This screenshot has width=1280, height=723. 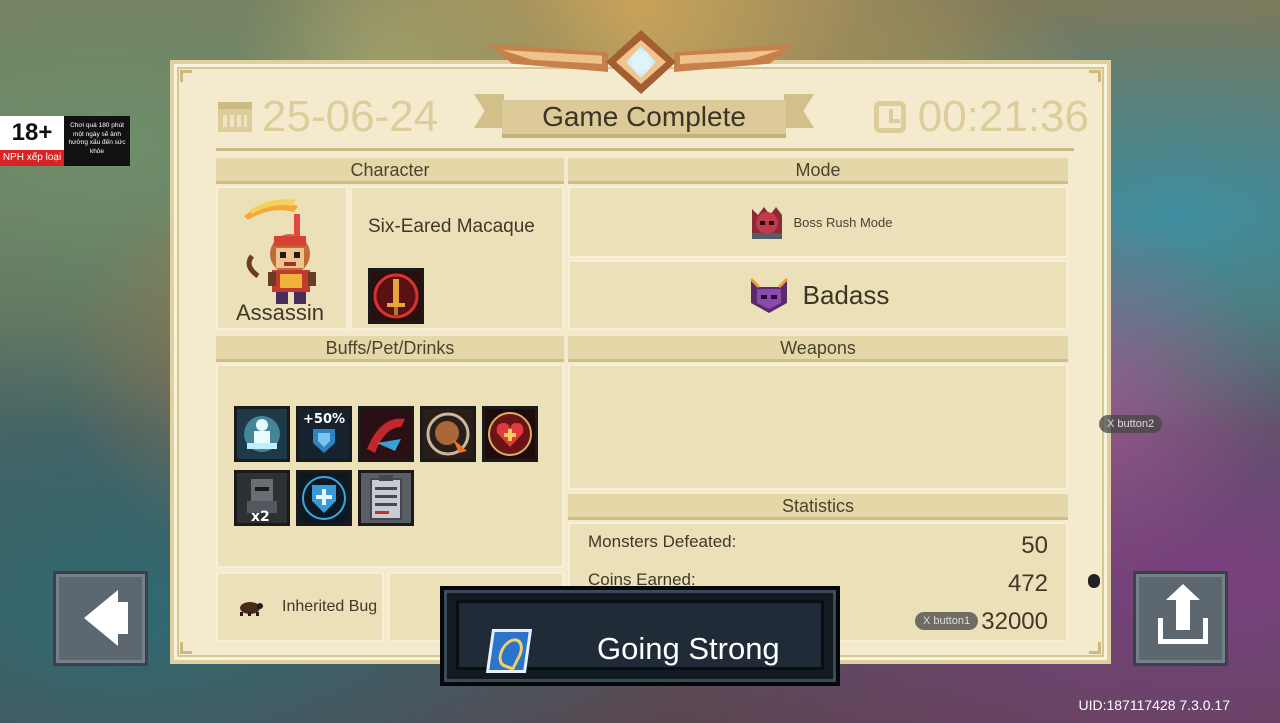 I want to click on weapons-cell, so click(x=818, y=427).